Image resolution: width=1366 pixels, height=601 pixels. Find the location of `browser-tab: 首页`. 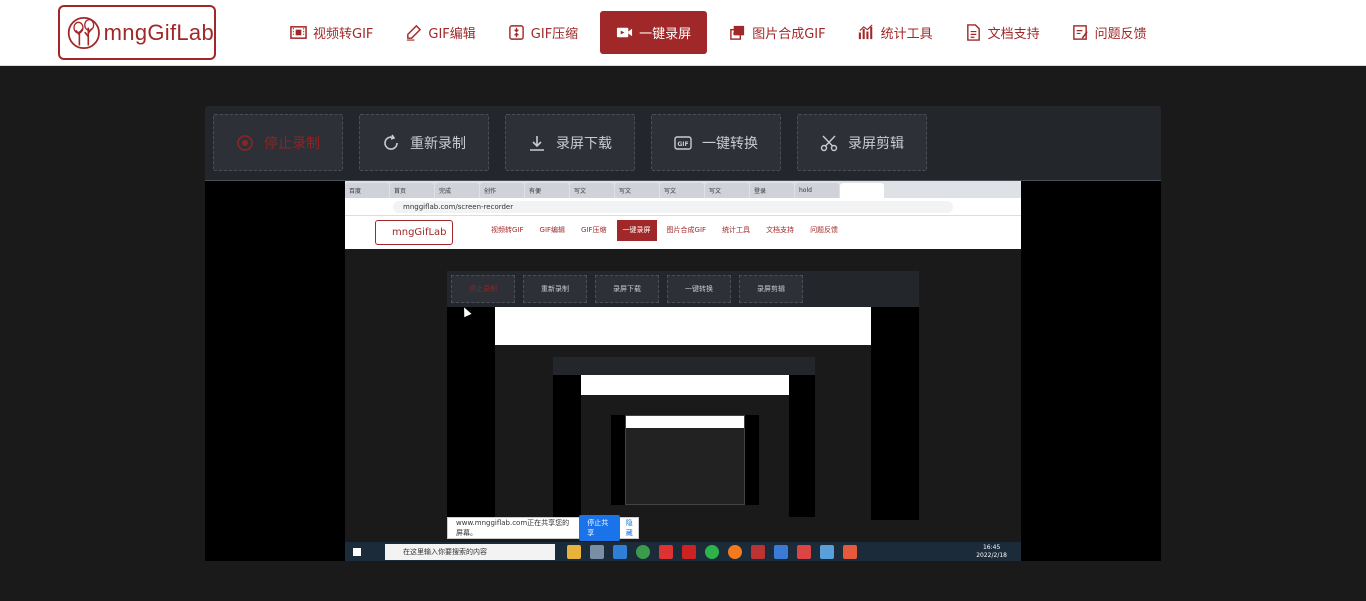

browser-tab: 首页 is located at coordinates (412, 190).